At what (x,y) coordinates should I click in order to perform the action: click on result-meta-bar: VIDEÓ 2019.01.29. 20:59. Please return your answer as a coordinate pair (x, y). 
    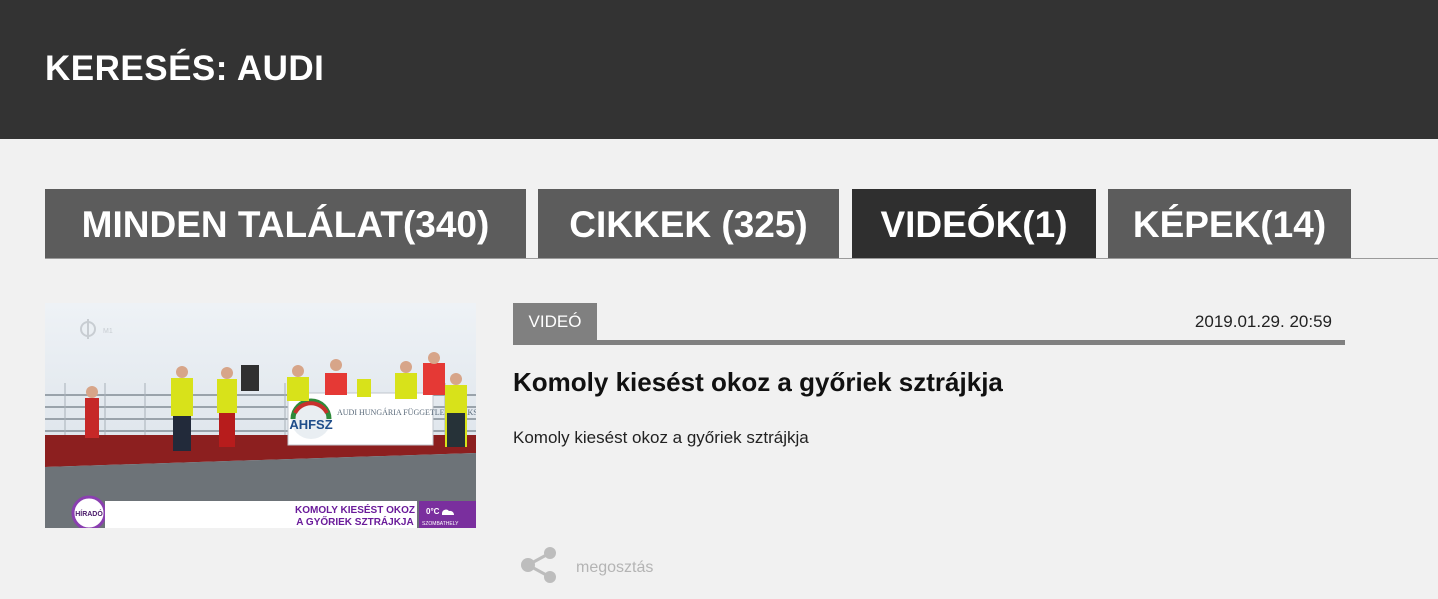
    Looking at the image, I should click on (929, 324).